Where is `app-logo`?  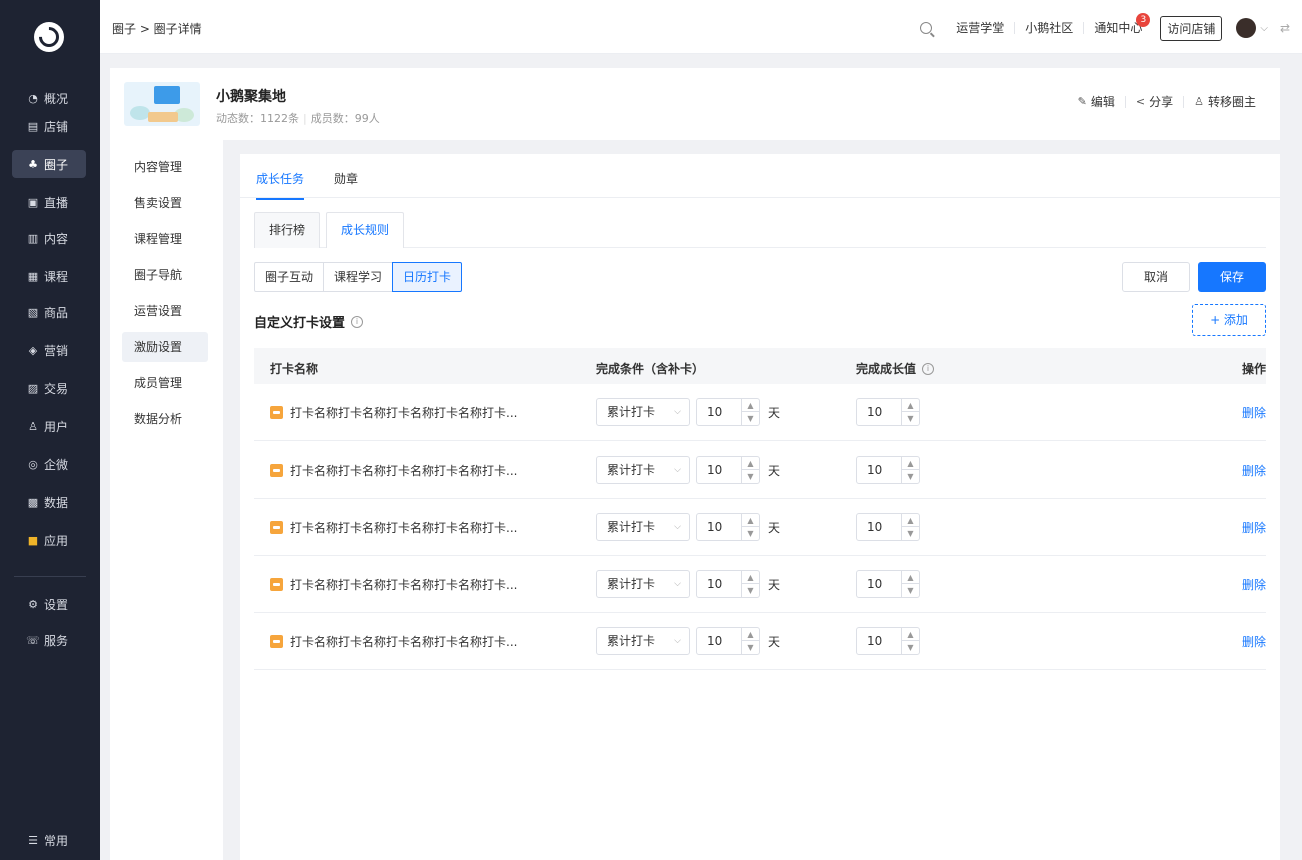
app-logo is located at coordinates (49, 37).